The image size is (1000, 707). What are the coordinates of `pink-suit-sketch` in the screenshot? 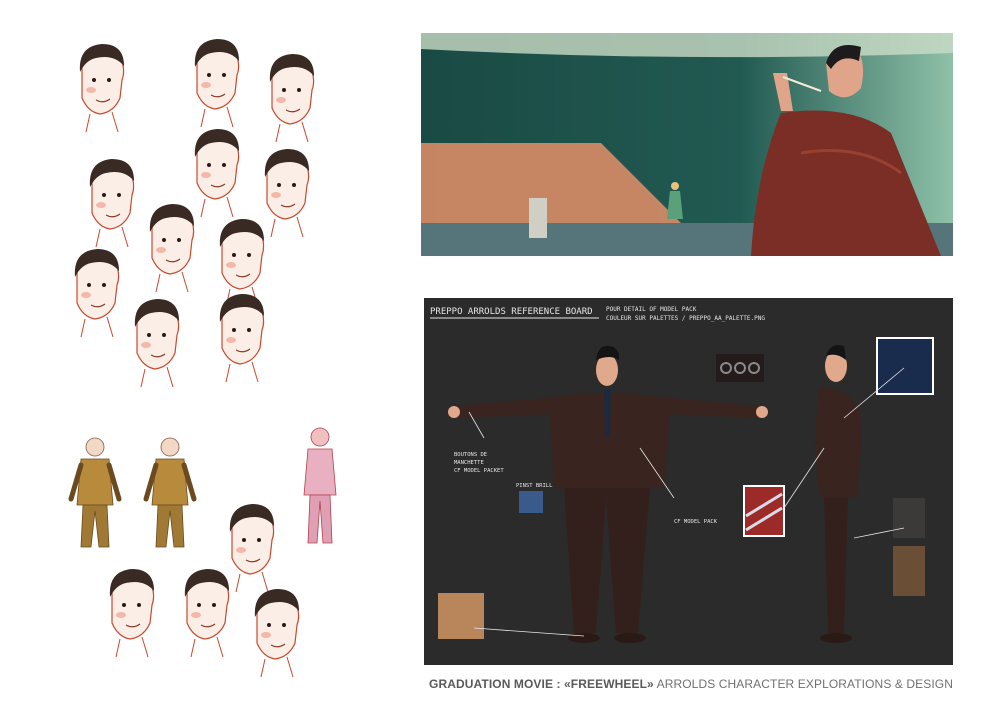 It's located at (320, 485).